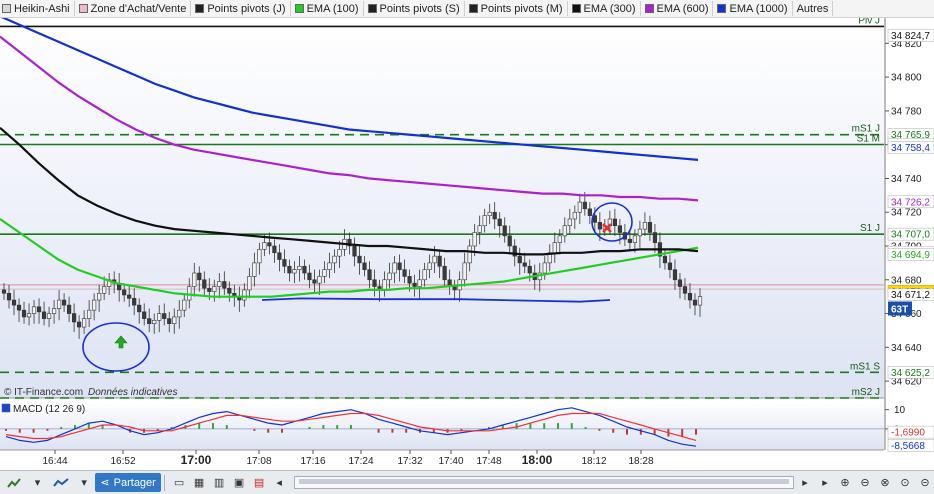 Image resolution: width=934 pixels, height=494 pixels. What do you see at coordinates (910, 148) in the screenshot?
I see `price-tag-label: 34 758,4` at bounding box center [910, 148].